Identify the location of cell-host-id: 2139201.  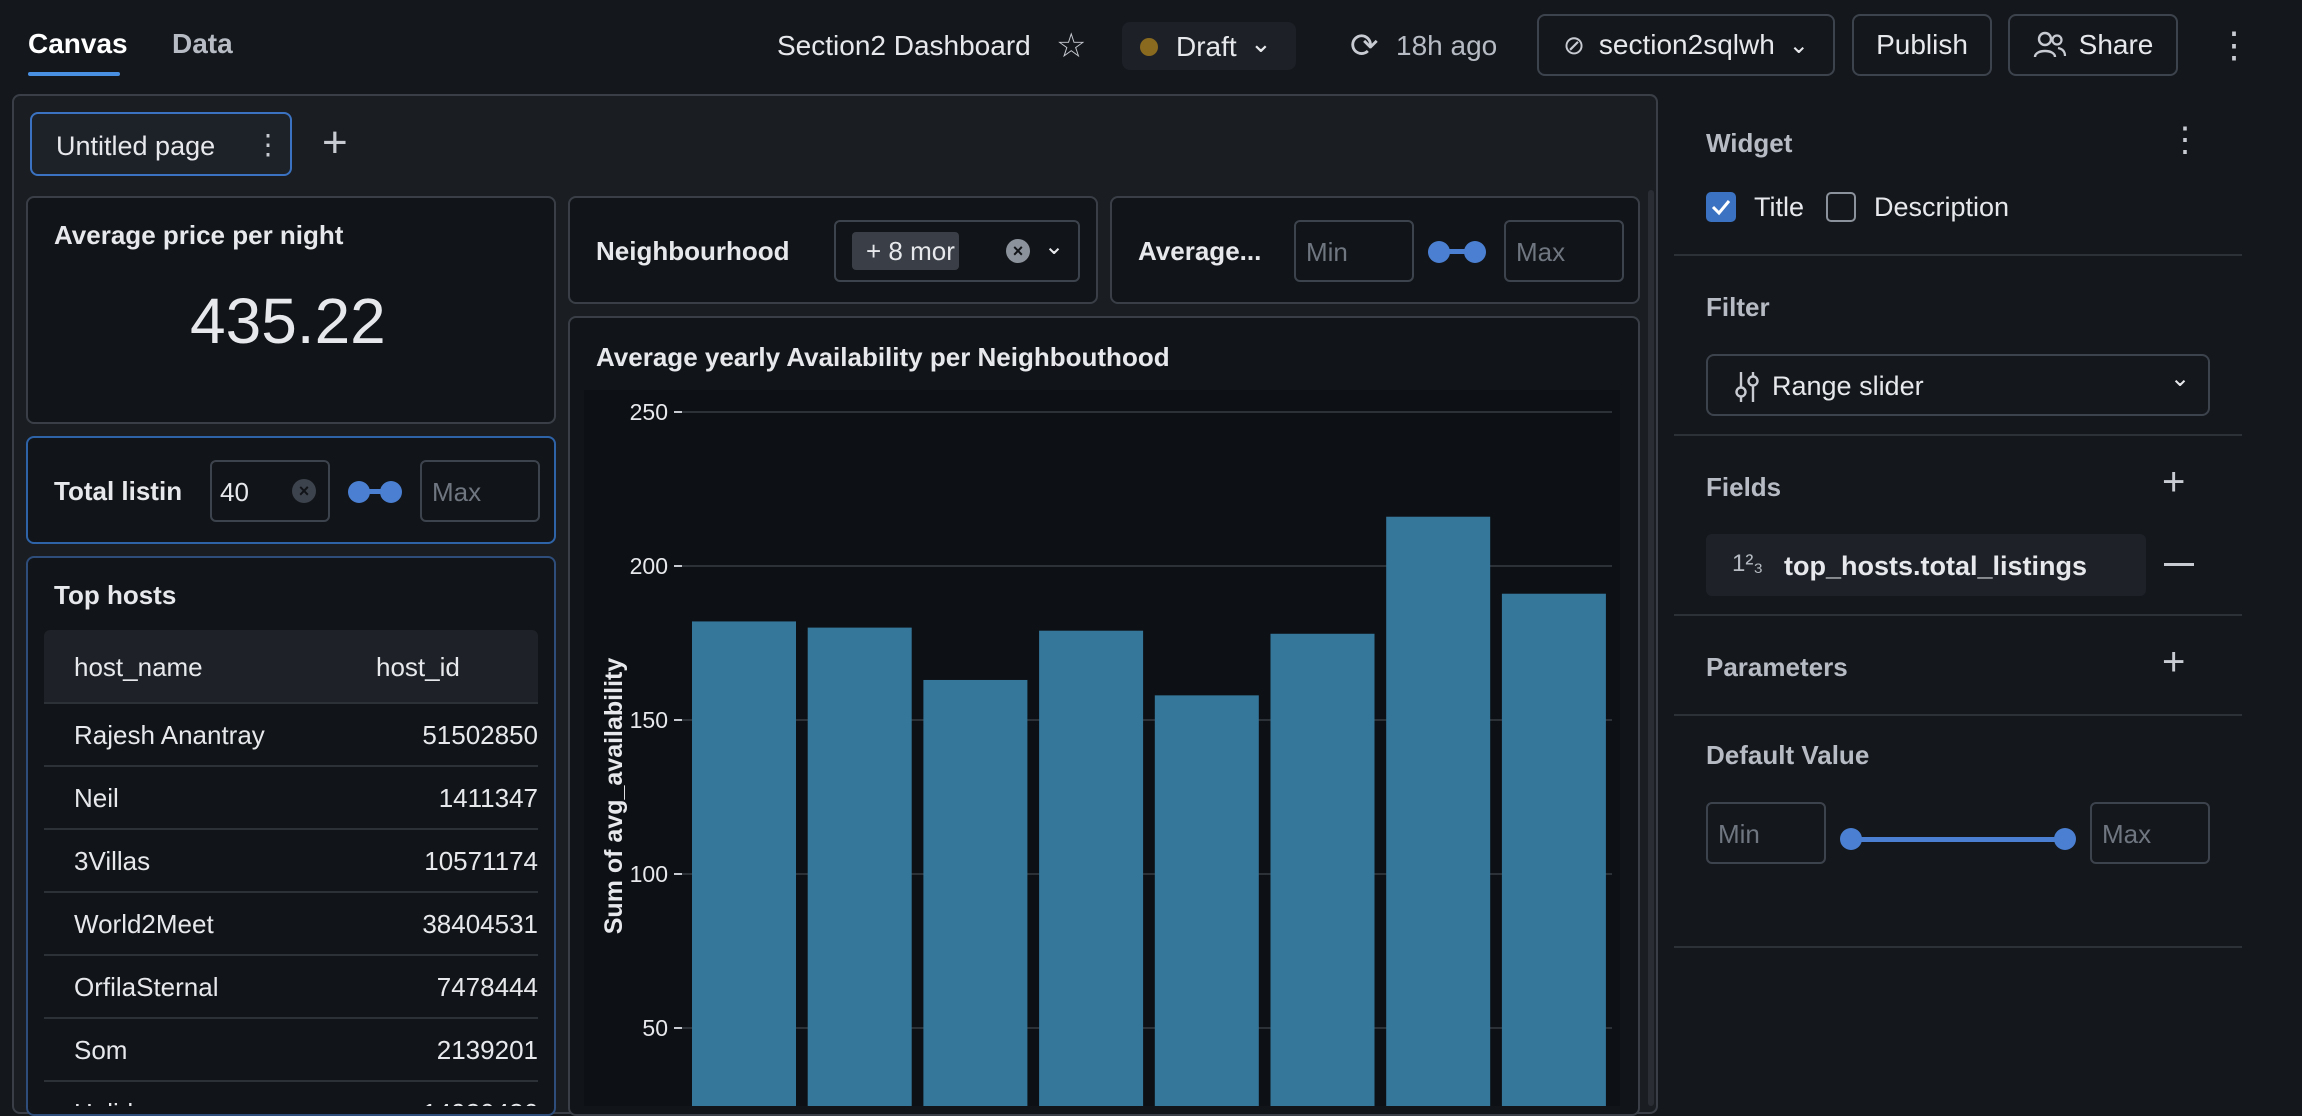
(487, 1050).